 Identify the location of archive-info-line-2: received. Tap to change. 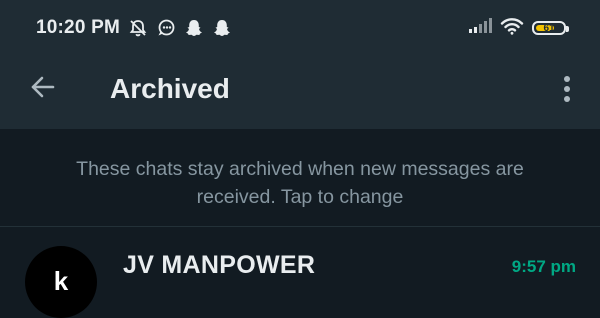
(300, 197).